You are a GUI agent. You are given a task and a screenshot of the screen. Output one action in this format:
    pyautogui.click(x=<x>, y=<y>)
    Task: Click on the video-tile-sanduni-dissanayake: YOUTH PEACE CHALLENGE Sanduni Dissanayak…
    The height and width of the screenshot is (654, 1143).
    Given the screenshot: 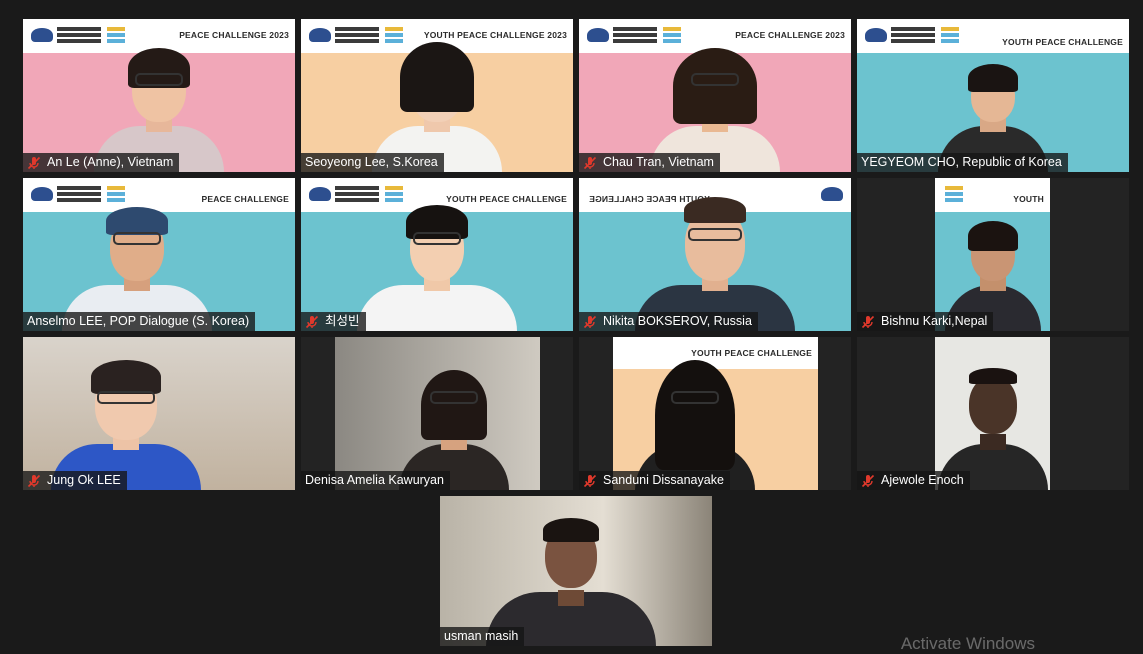 What is the action you would take?
    pyautogui.click(x=715, y=413)
    